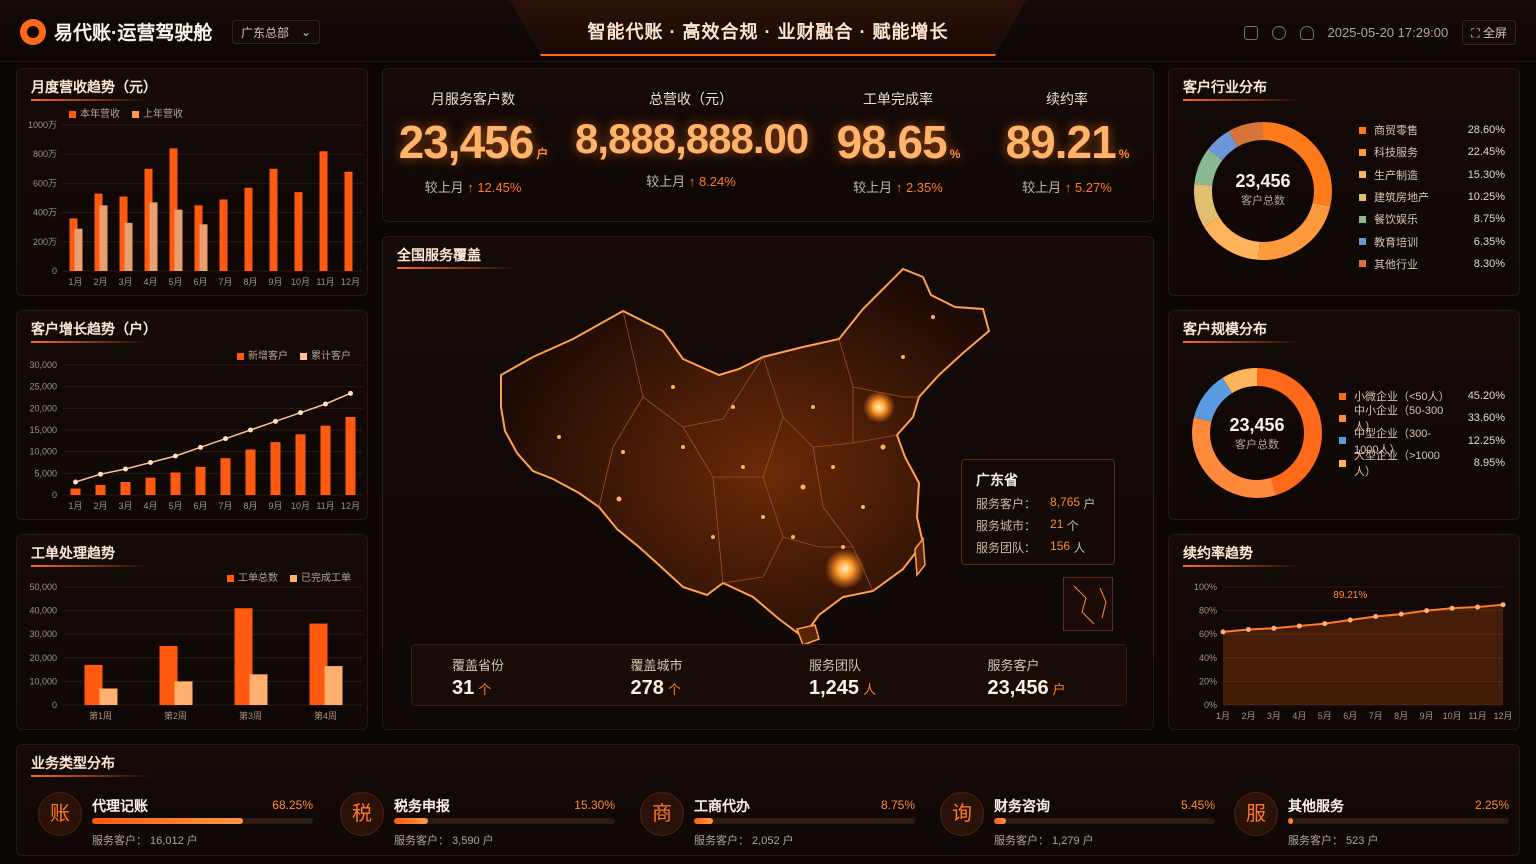 Image resolution: width=1536 pixels, height=864 pixels. What do you see at coordinates (116, 31) in the screenshot?
I see `brand: 易代账·运营驾驶舱` at bounding box center [116, 31].